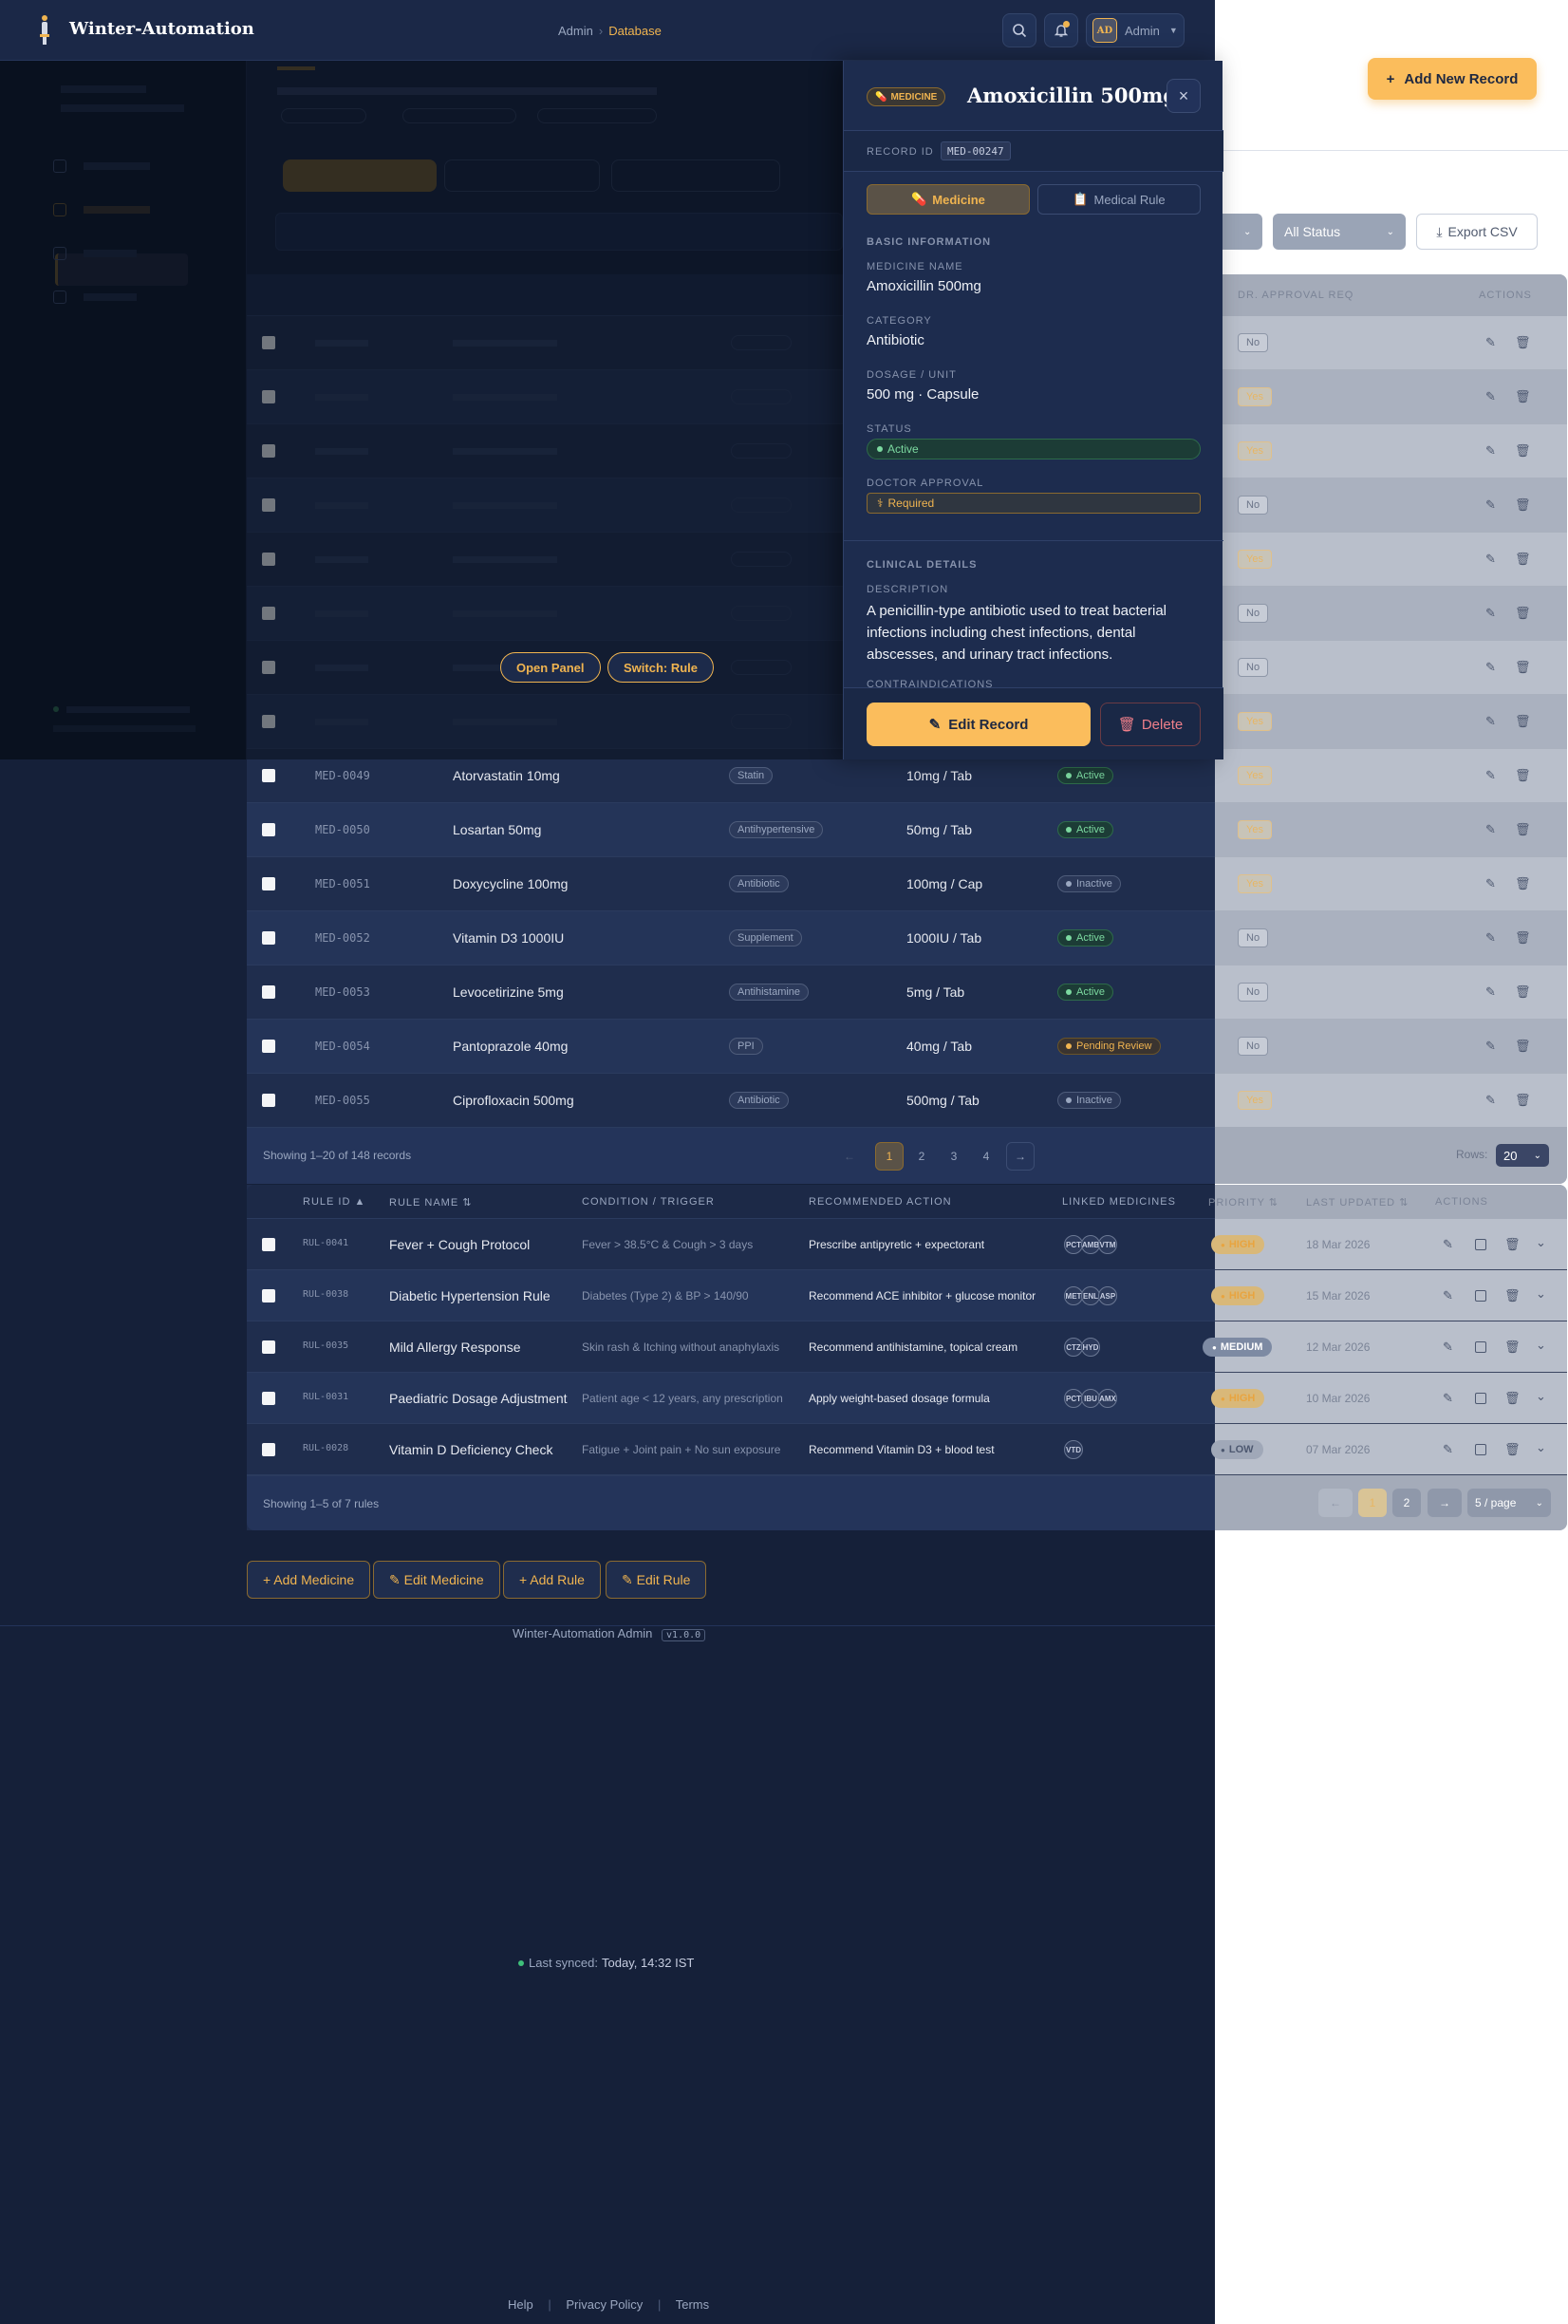 Image resolution: width=1568 pixels, height=2324 pixels. I want to click on rows-per-page-select: 20 ⌄, so click(1522, 1155).